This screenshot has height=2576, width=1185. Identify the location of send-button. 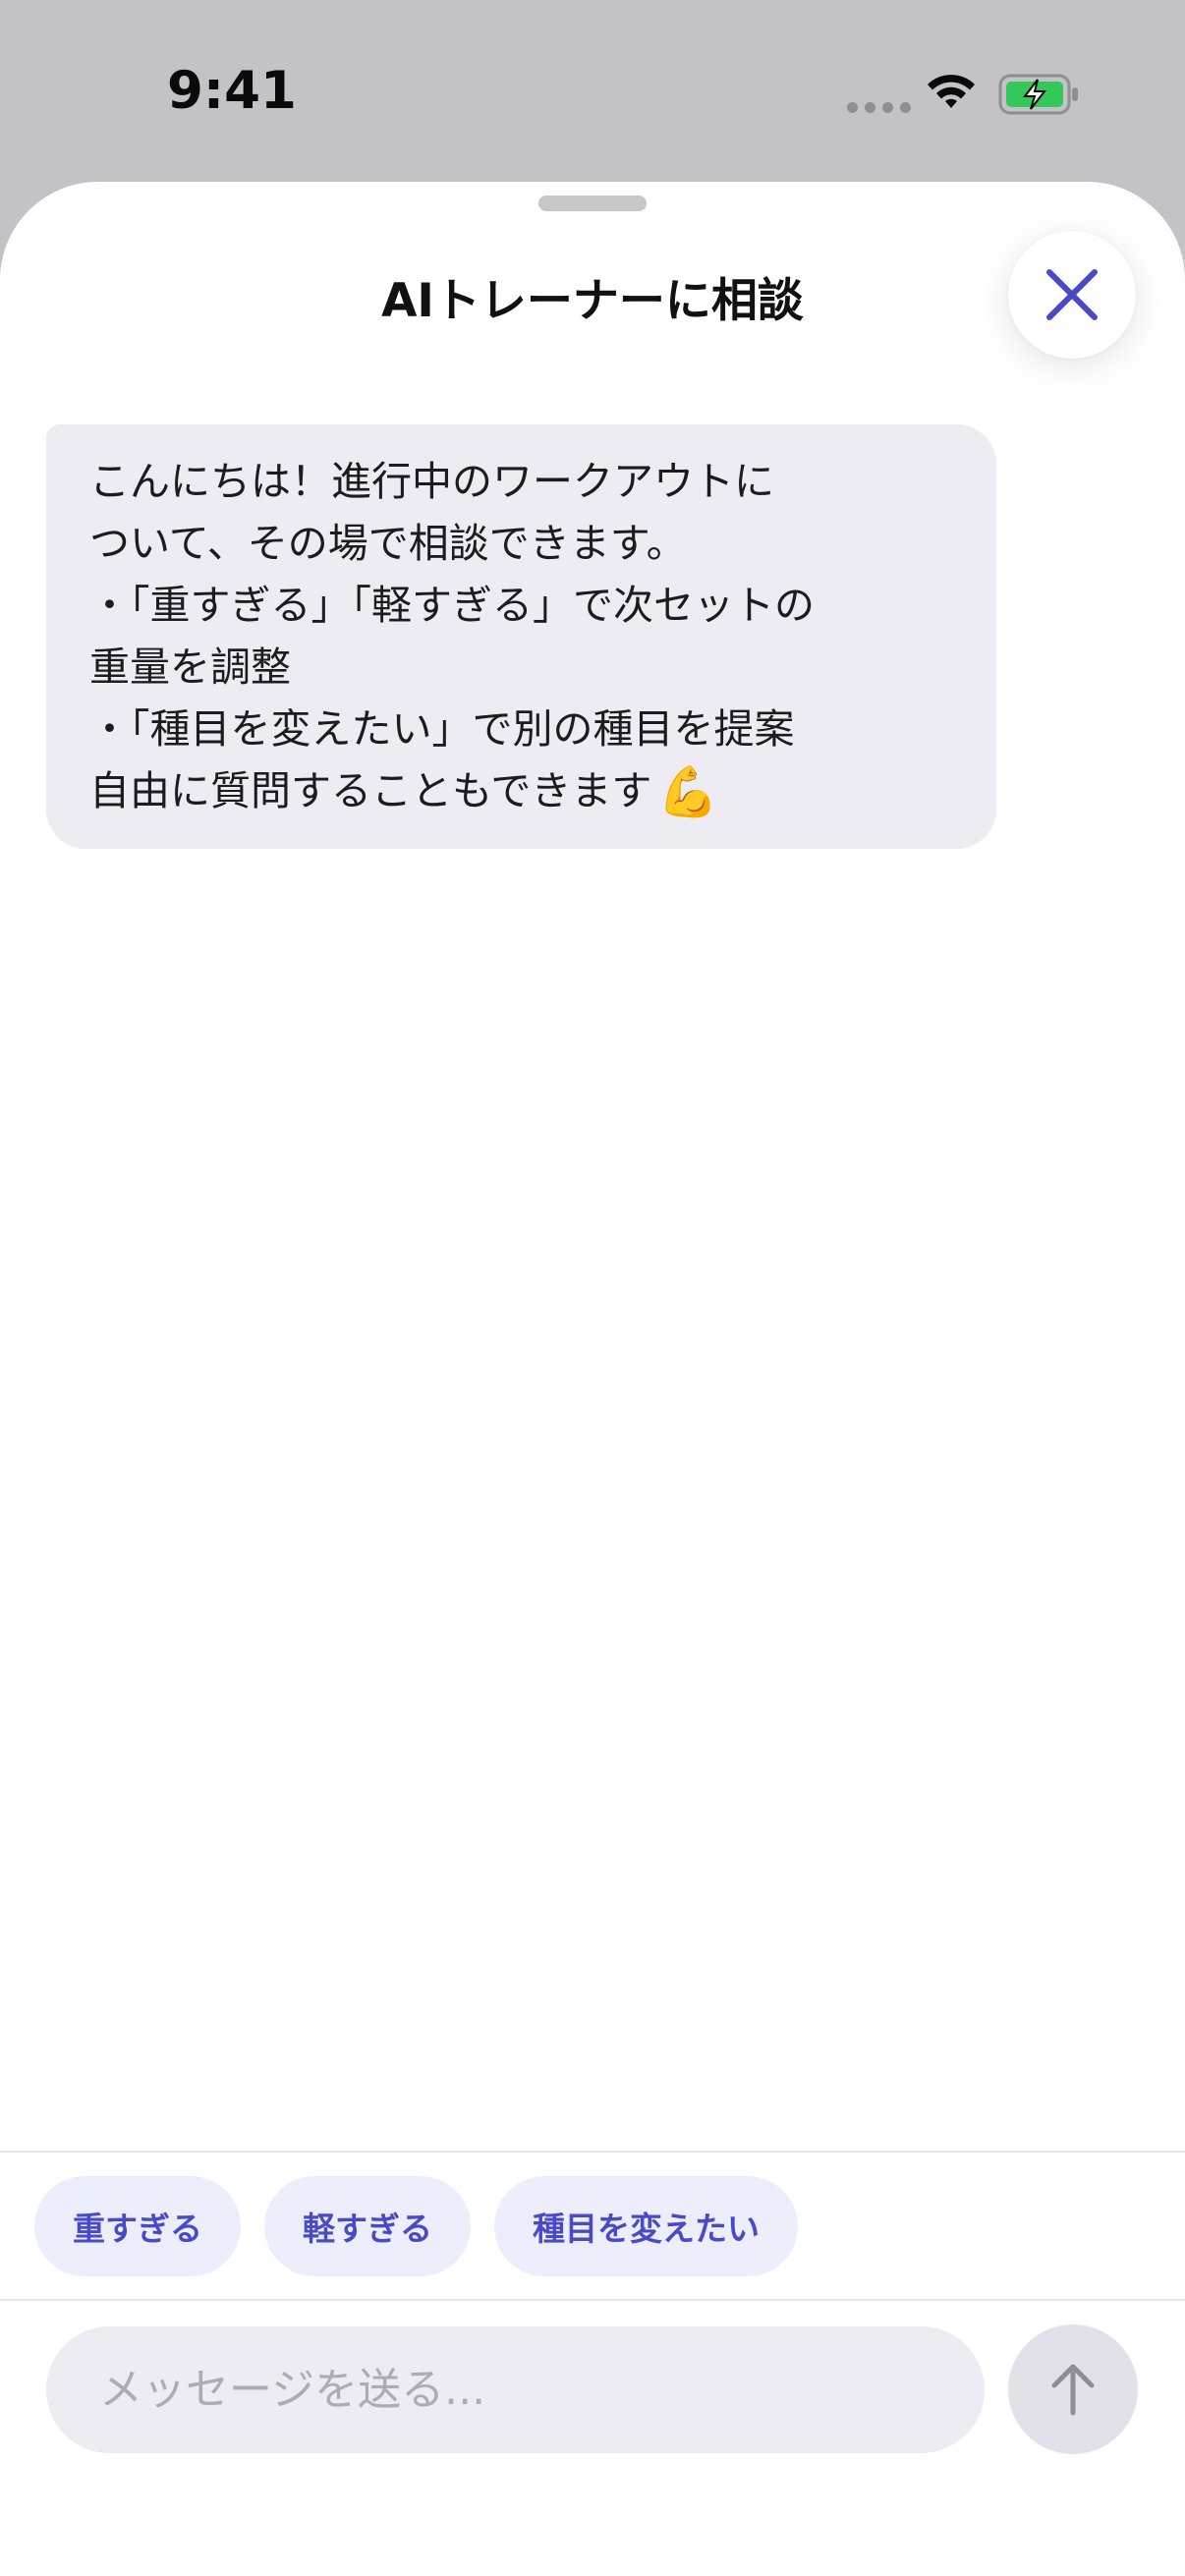
(1073, 2389).